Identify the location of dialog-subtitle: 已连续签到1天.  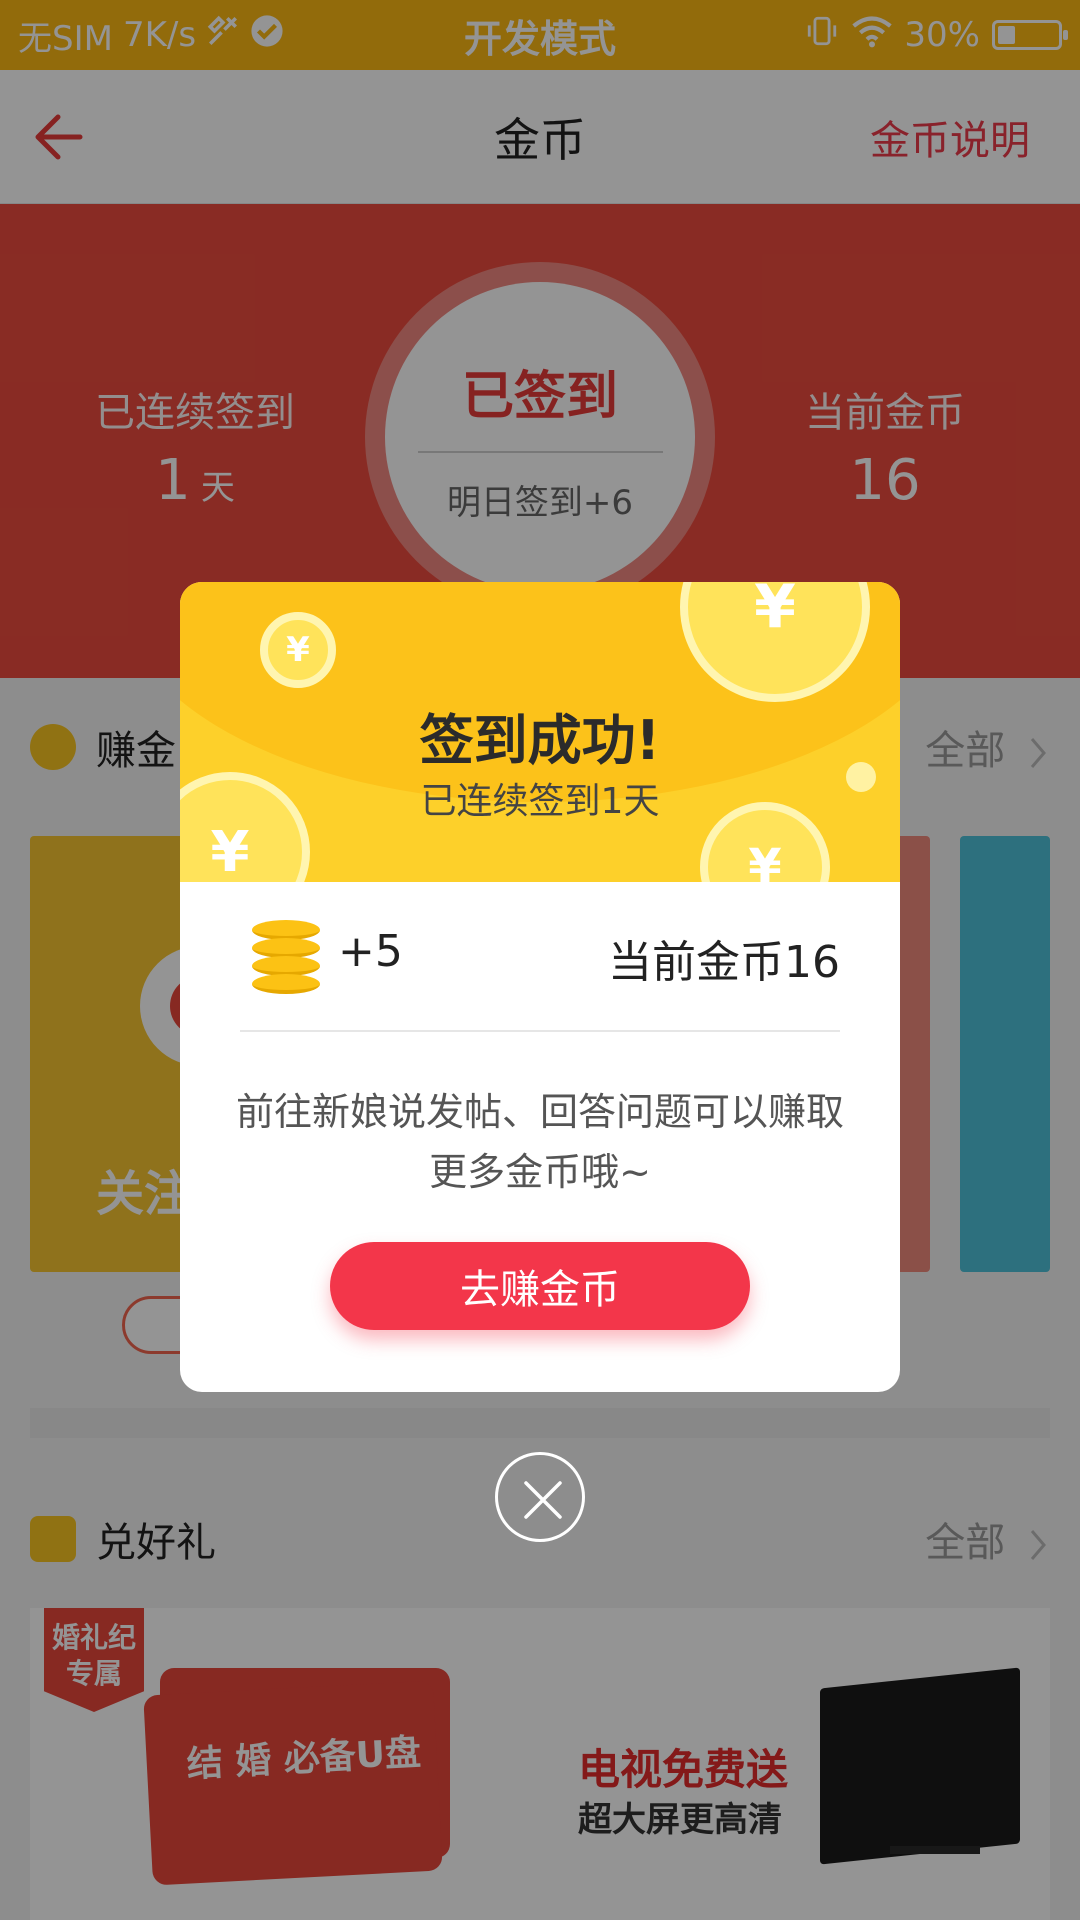
(540, 801).